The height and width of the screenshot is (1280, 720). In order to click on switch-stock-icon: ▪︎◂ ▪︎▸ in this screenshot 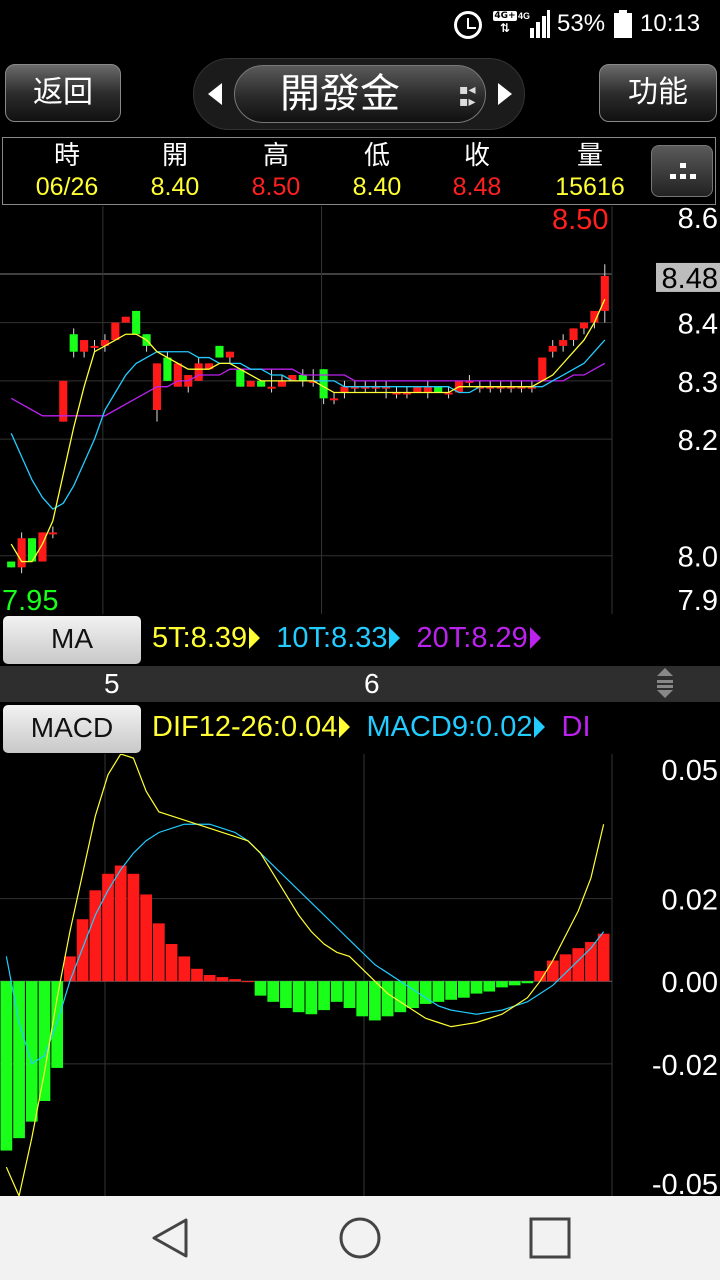, I will do `click(472, 96)`.